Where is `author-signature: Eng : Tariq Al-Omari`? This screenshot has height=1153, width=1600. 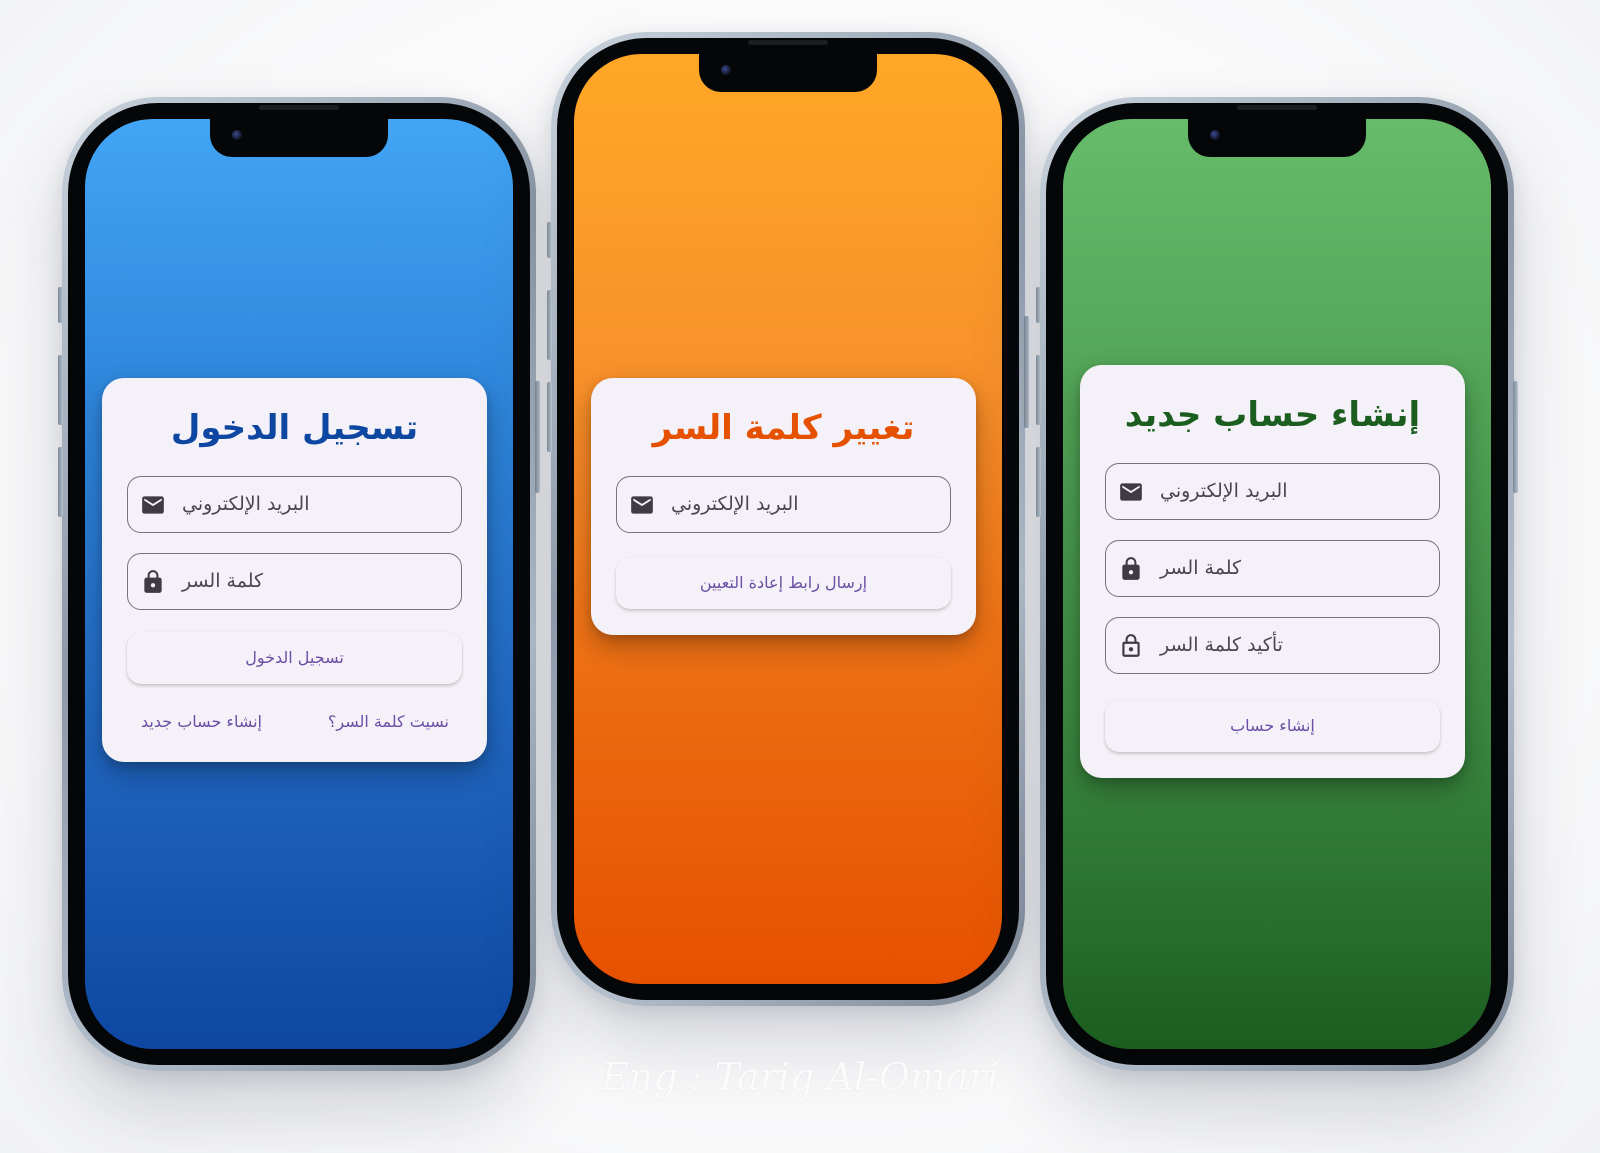 author-signature: Eng : Tariq Al-Omari is located at coordinates (800, 1077).